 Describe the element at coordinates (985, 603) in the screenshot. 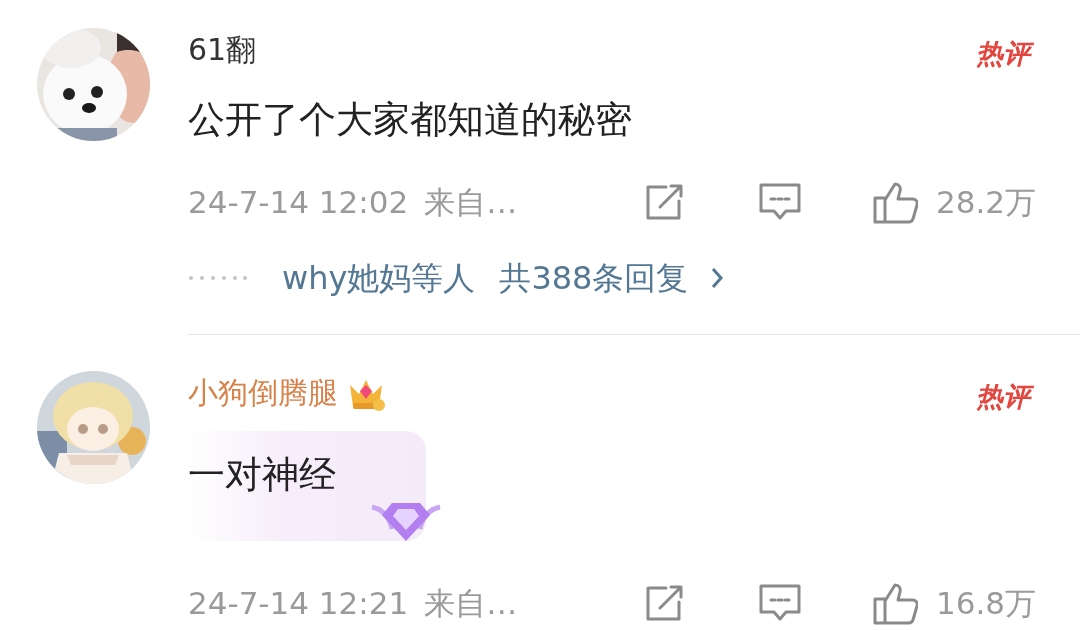

I see `like-count: 16.8万` at that location.